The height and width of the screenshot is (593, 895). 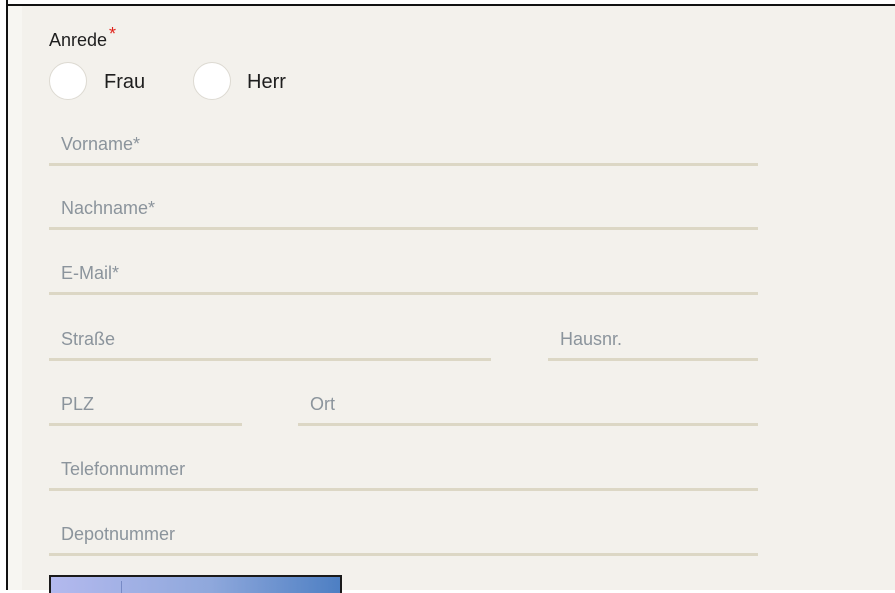 I want to click on required-marker: *, so click(x=113, y=34).